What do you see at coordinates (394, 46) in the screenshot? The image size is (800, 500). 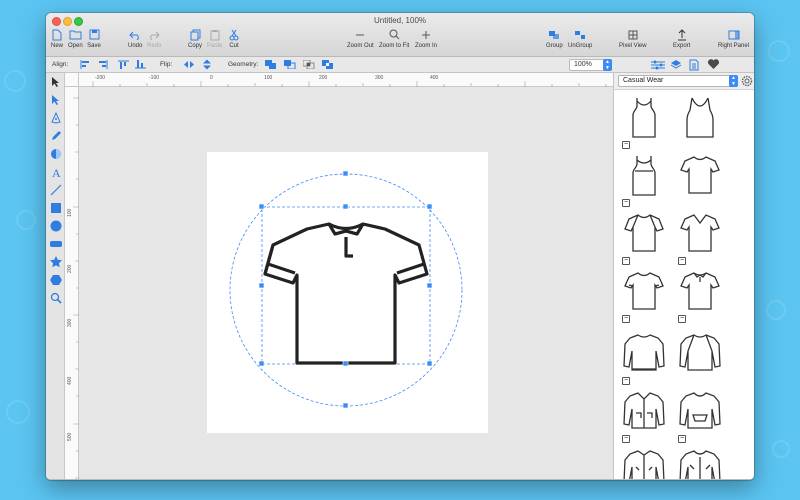 I see `zoom-to-fit-label: Zoom to Fit` at bounding box center [394, 46].